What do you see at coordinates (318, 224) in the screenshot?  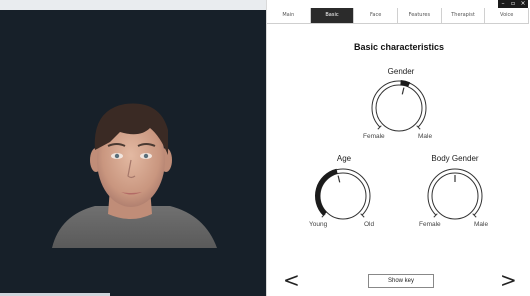 I see `age-min-label: Young` at bounding box center [318, 224].